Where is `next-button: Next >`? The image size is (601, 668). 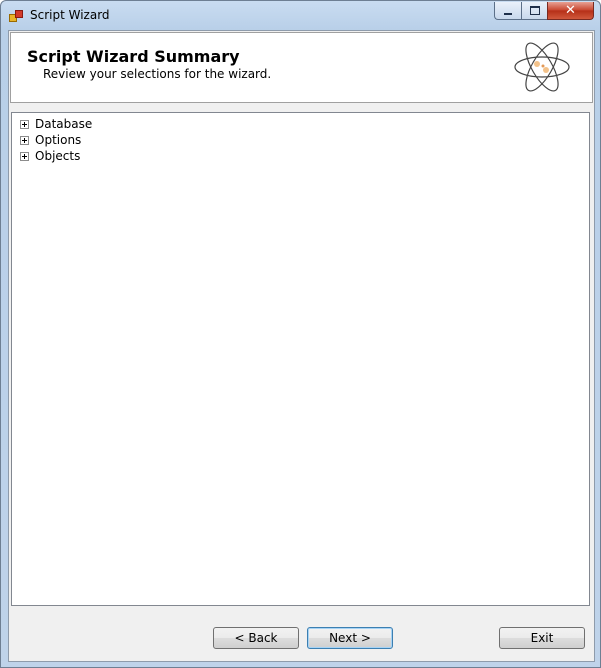 next-button: Next > is located at coordinates (350, 638).